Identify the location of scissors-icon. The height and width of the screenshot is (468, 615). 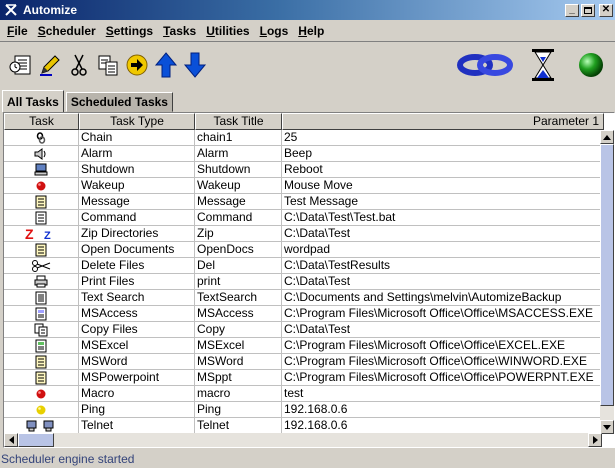
(41, 265).